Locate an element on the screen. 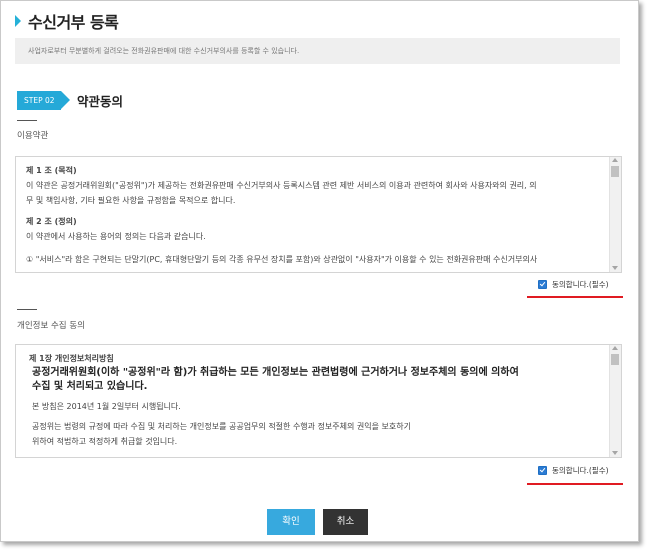 The image size is (650, 552). privacy-scrollbar is located at coordinates (615, 401).